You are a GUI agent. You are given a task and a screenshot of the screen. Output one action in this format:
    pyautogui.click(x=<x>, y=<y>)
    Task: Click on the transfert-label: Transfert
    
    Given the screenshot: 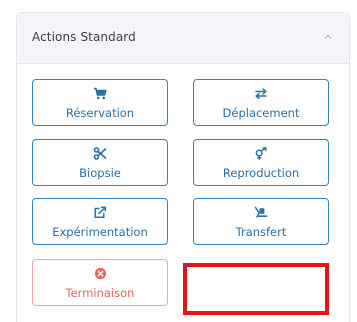 What is the action you would take?
    pyautogui.click(x=261, y=232)
    